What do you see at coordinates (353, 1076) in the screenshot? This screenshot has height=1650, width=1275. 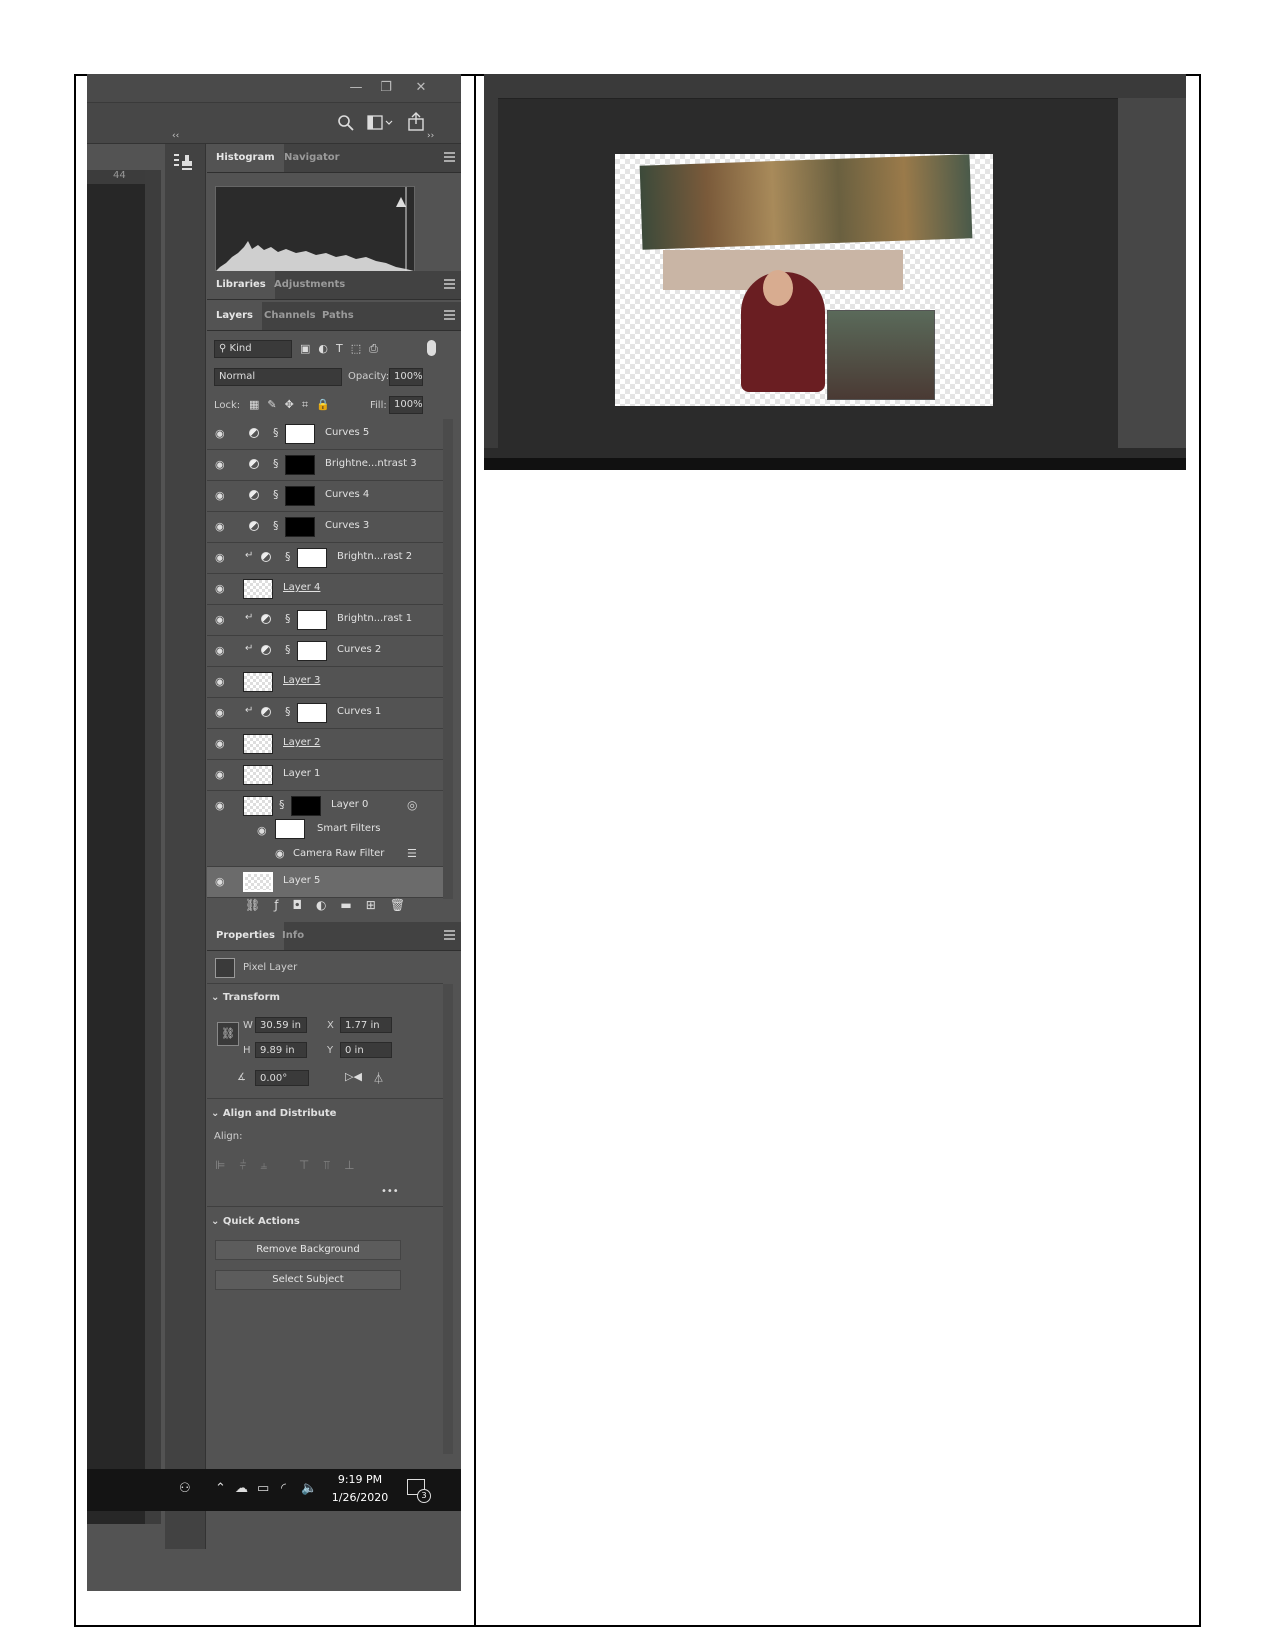 I see `flip-horizontal-icon: ▷◀` at bounding box center [353, 1076].